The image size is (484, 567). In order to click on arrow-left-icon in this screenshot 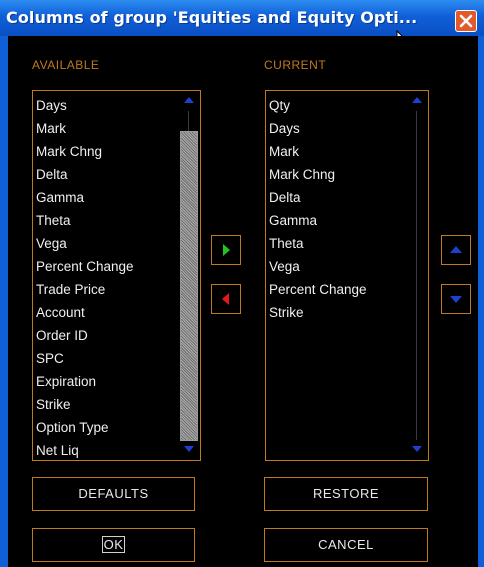, I will do `click(225, 299)`.